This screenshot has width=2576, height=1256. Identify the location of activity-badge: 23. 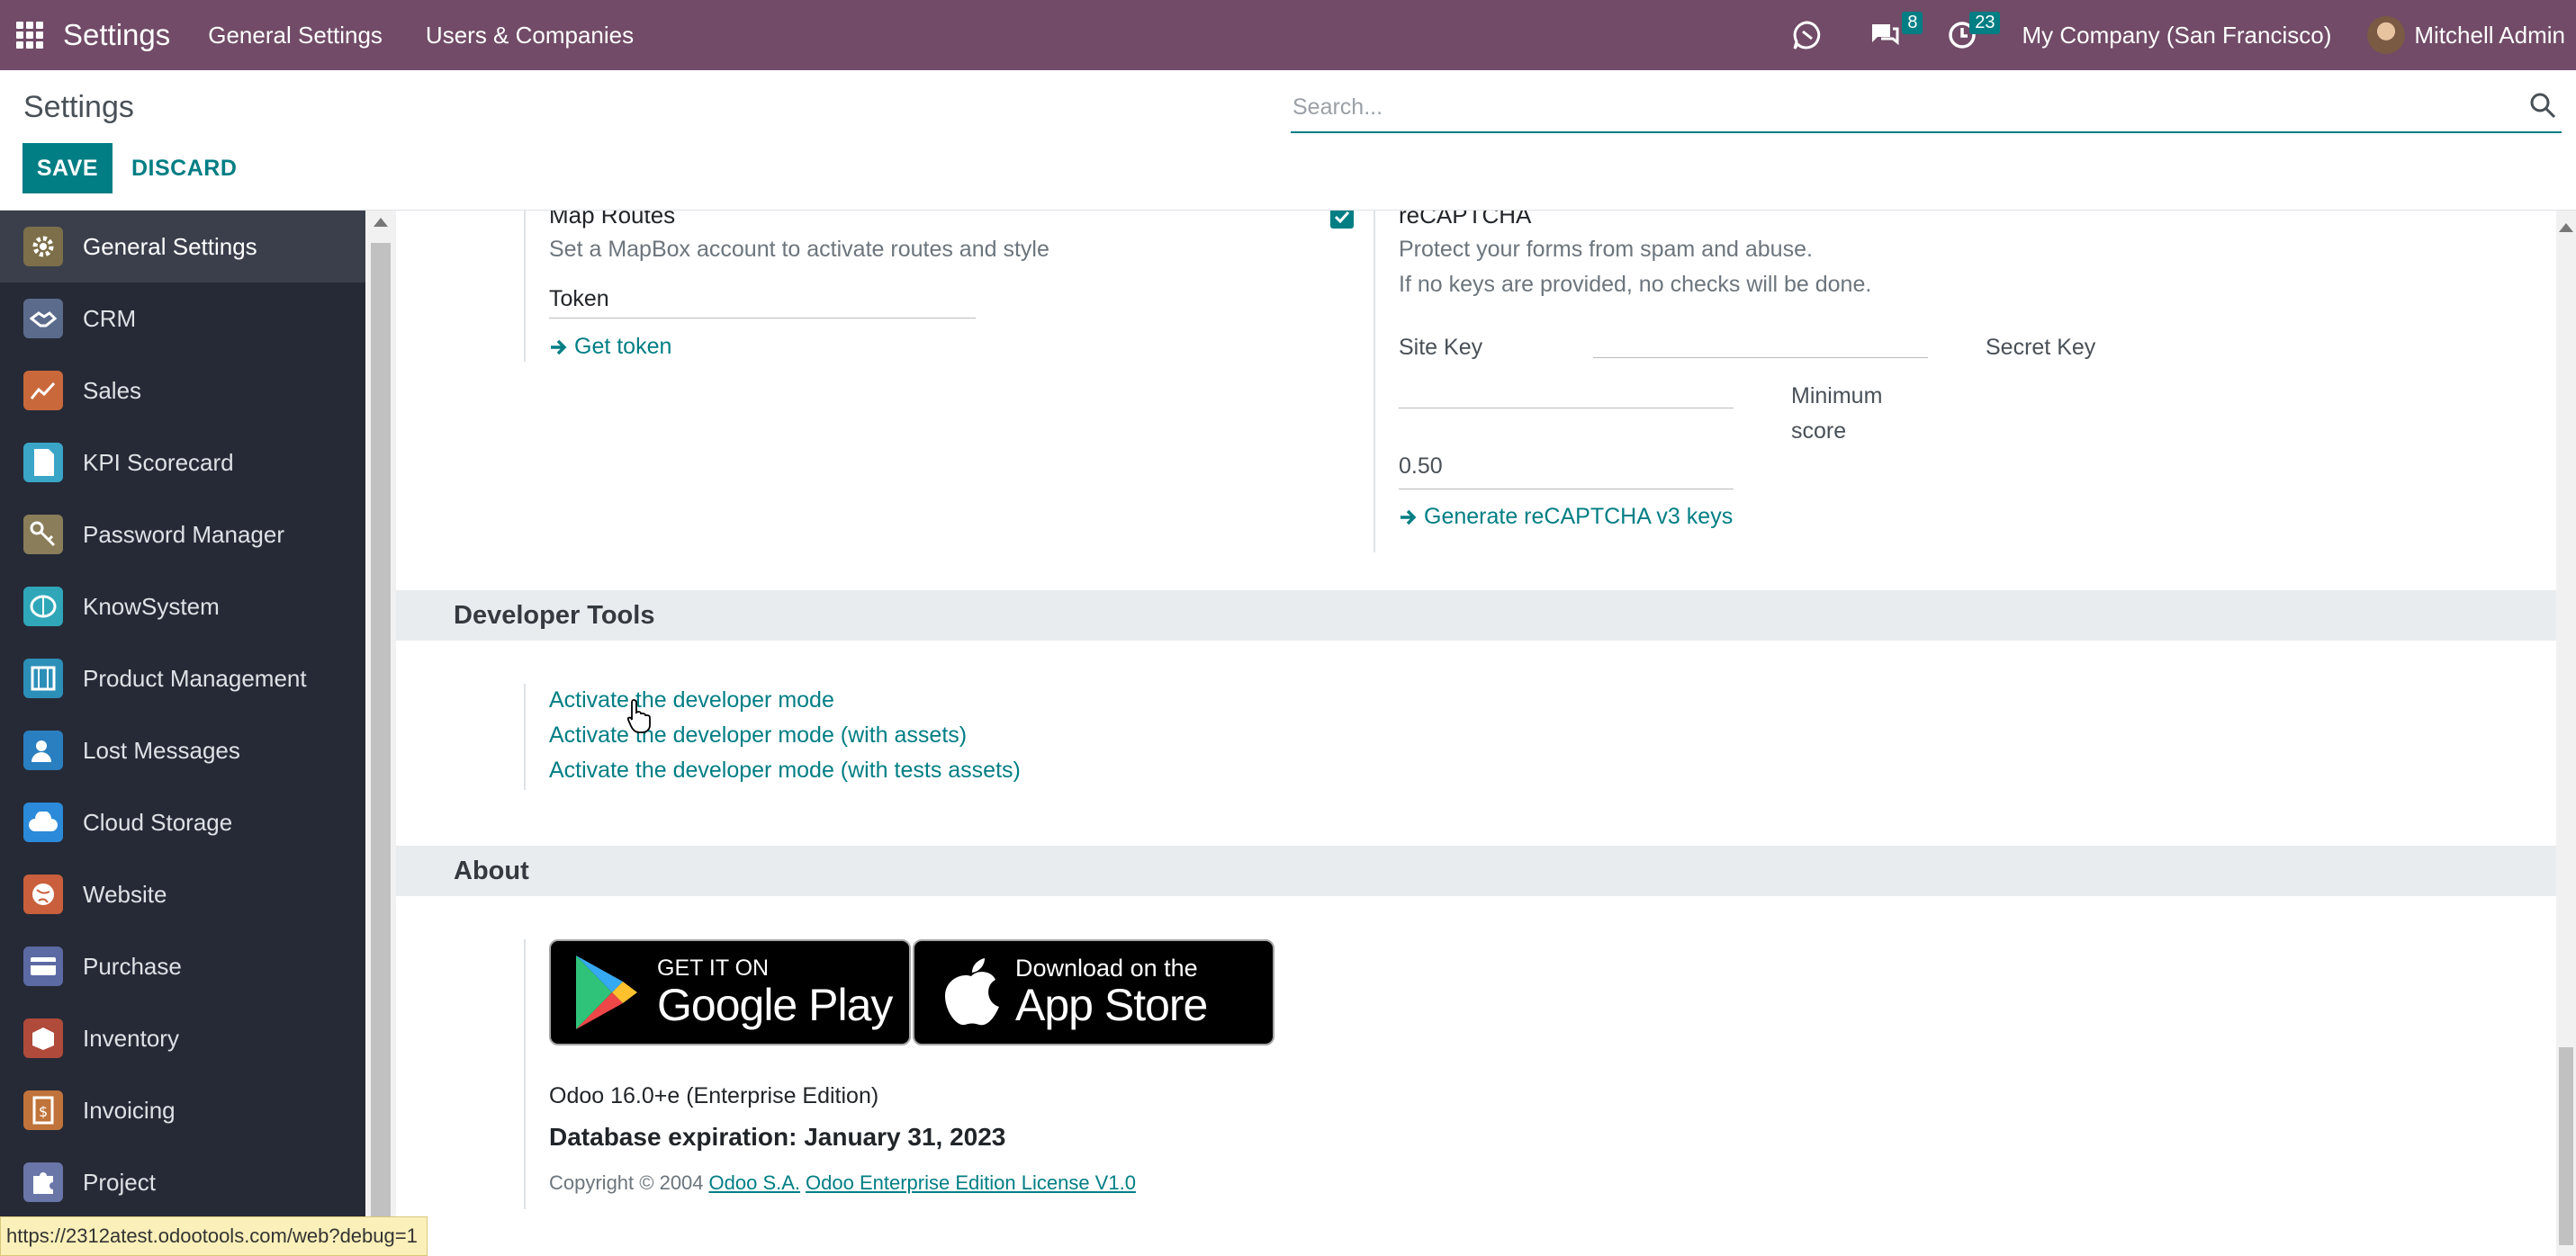
(1985, 23).